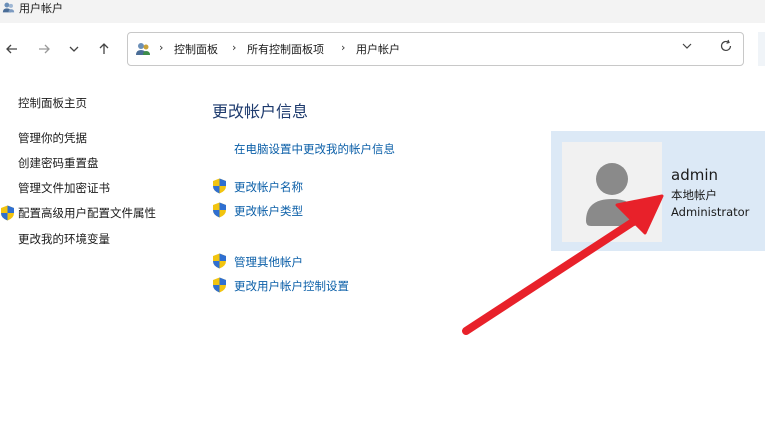  What do you see at coordinates (291, 286) in the screenshot?
I see `link-uac-settings: 更改用户帐户控制设置` at bounding box center [291, 286].